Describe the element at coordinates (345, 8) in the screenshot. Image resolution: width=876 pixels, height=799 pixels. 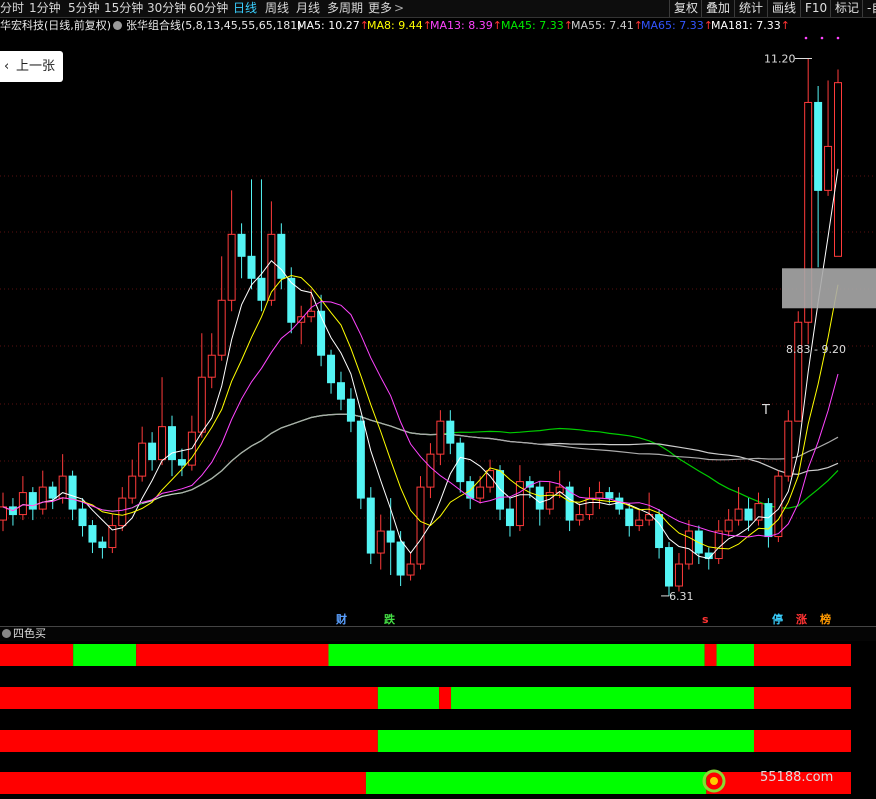
I see `tab-multi-period: 多周期` at that location.